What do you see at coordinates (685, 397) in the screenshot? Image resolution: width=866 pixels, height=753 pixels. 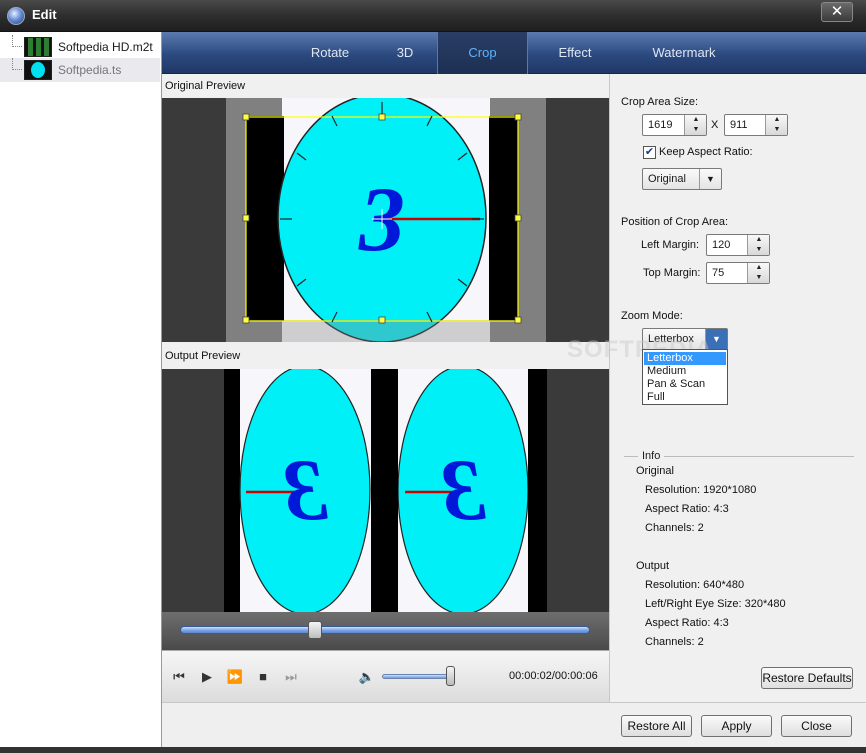 I see `zoom-option-full: Full` at bounding box center [685, 397].